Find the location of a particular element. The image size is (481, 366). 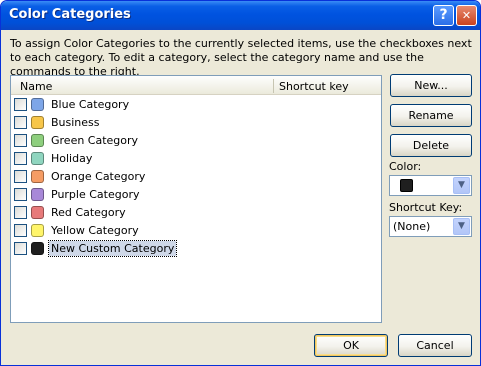

question-mark-icon: ? is located at coordinates (443, 15).